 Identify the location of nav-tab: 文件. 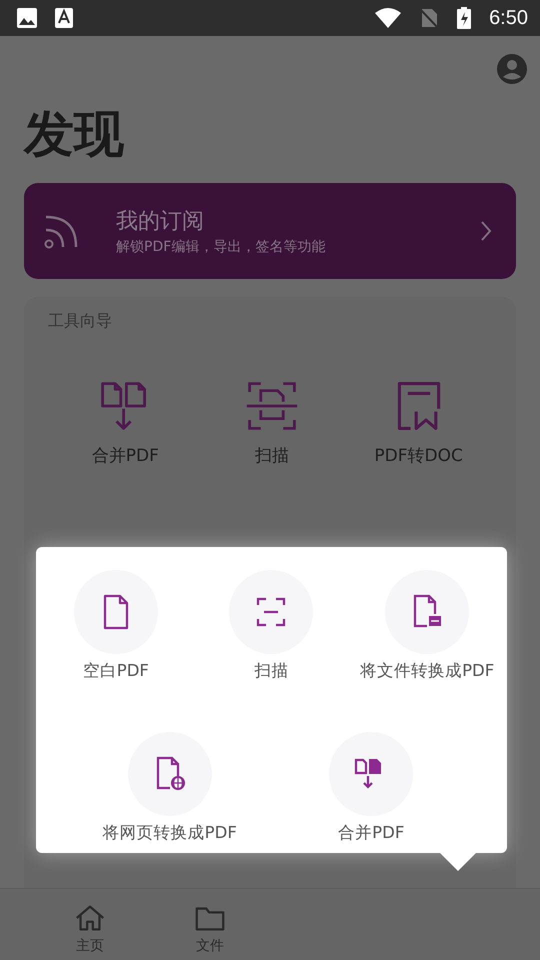
(210, 924).